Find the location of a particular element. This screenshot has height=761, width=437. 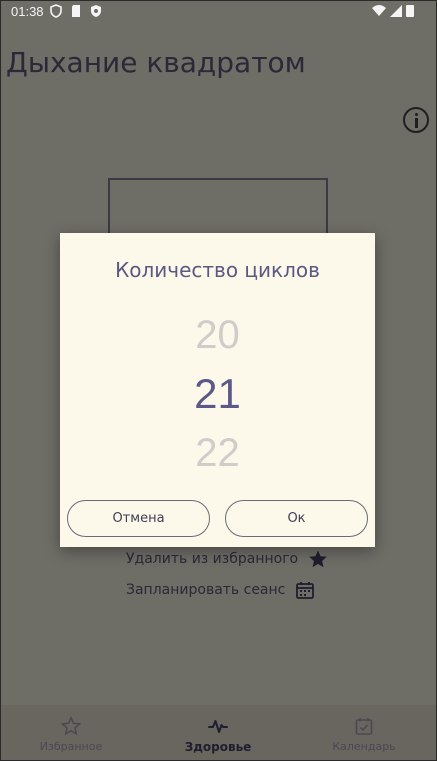

info-icon is located at coordinates (416, 120).